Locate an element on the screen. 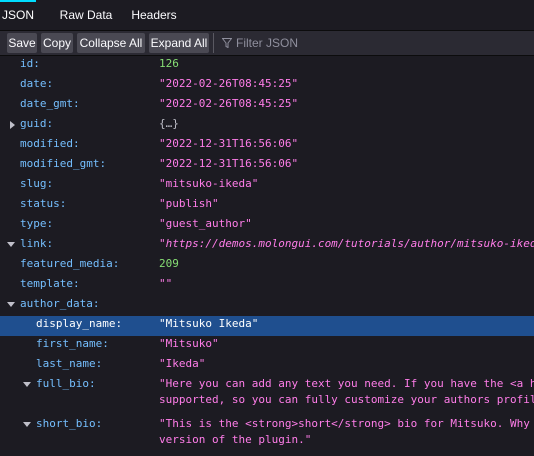 Image resolution: width=534 pixels, height=456 pixels. json-value: {…} is located at coordinates (169, 123).